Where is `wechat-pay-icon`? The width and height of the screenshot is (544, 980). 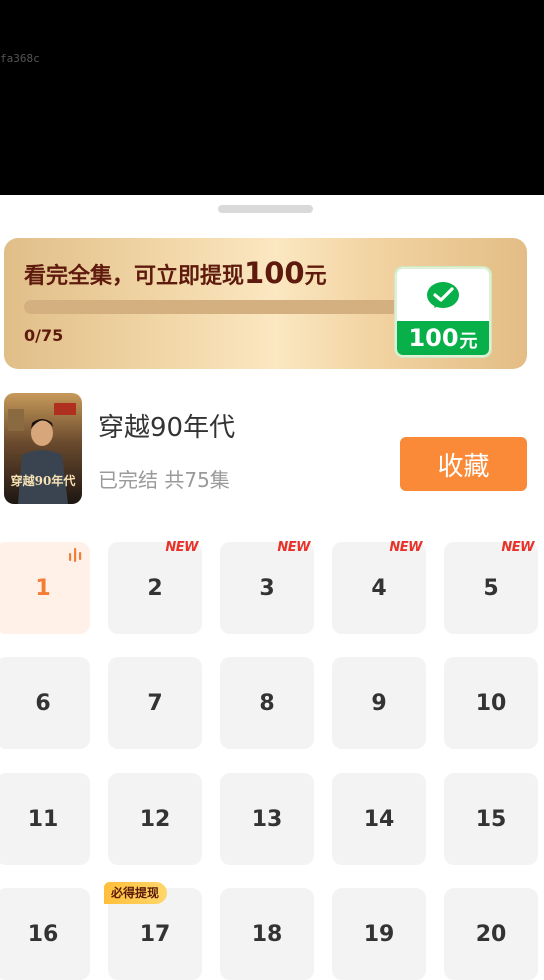 wechat-pay-icon is located at coordinates (443, 295).